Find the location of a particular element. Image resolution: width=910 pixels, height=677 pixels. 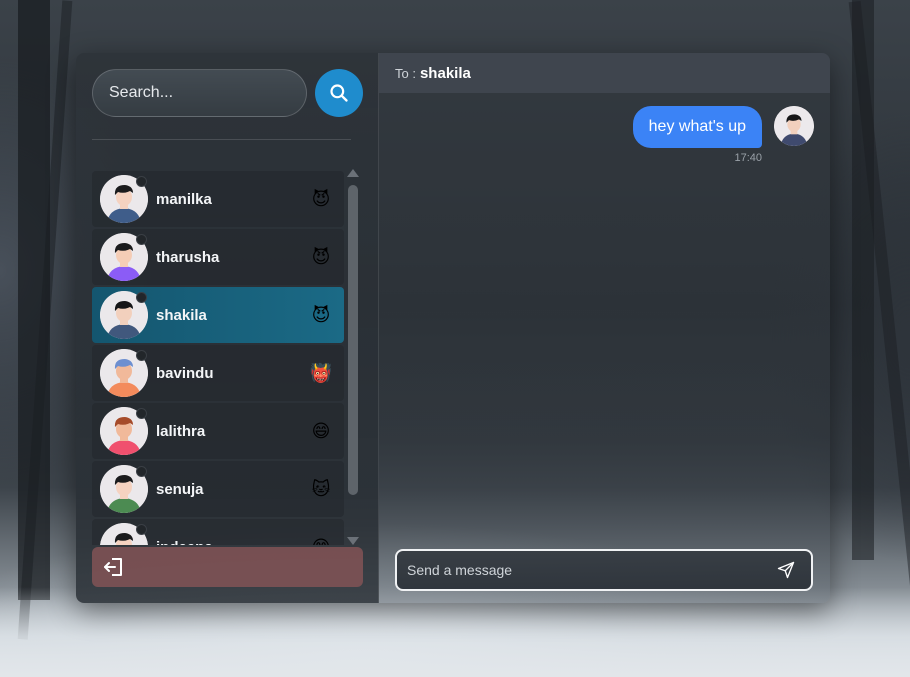

logout-icon is located at coordinates (113, 567).